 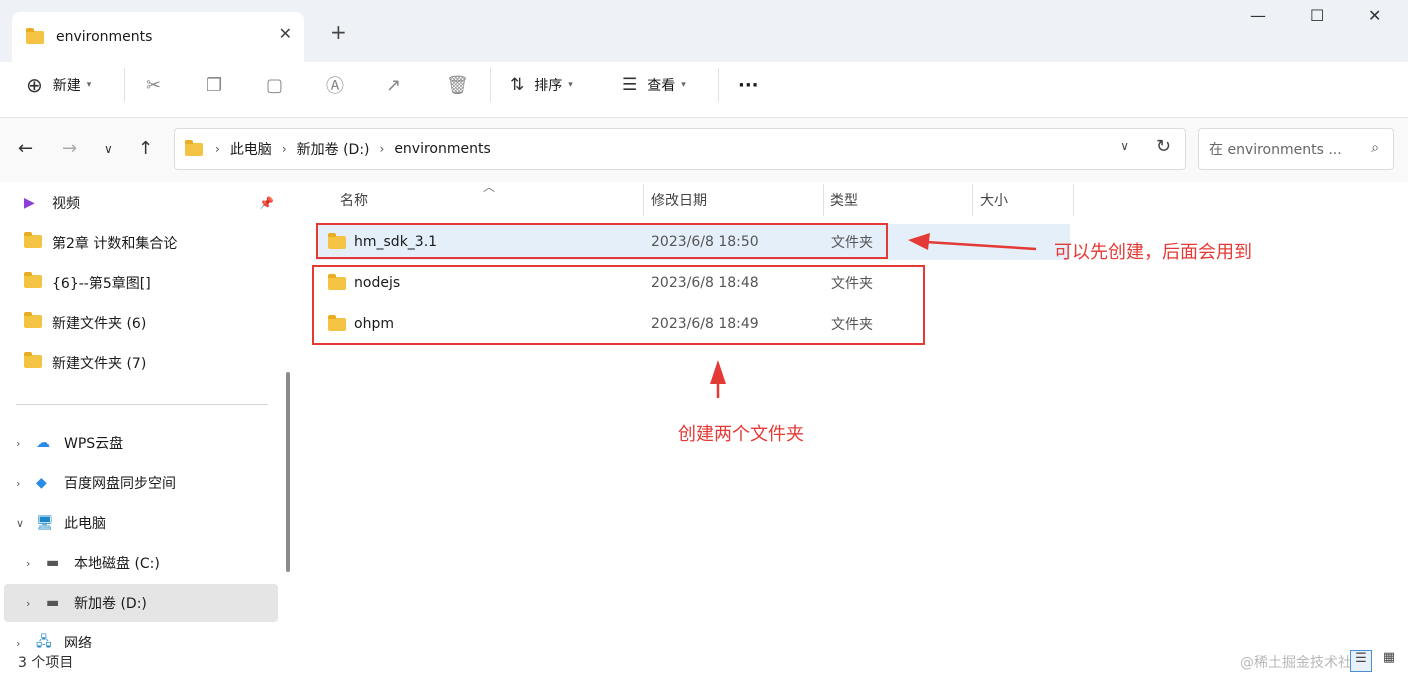 I want to click on back-arrow-icon: ←, so click(x=25, y=148).